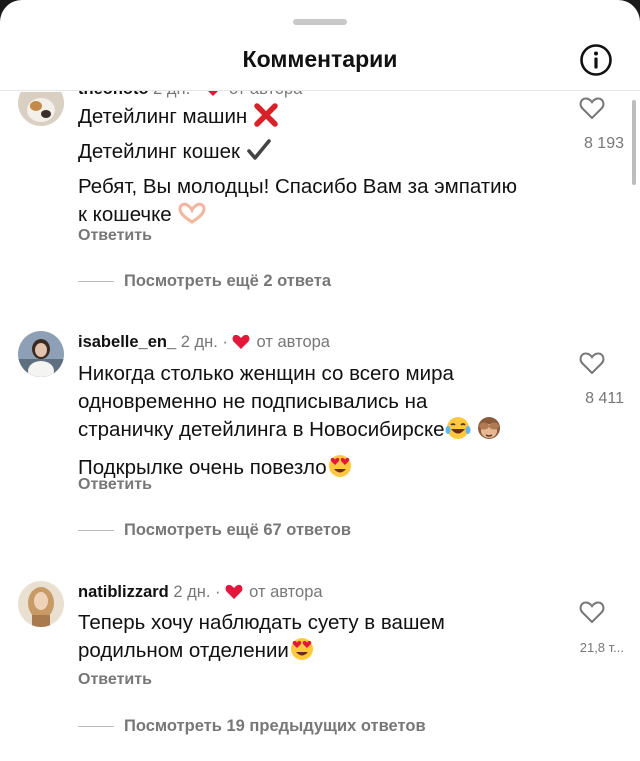 This screenshot has height=761, width=640. I want to click on header: Комментарии, so click(320, 60).